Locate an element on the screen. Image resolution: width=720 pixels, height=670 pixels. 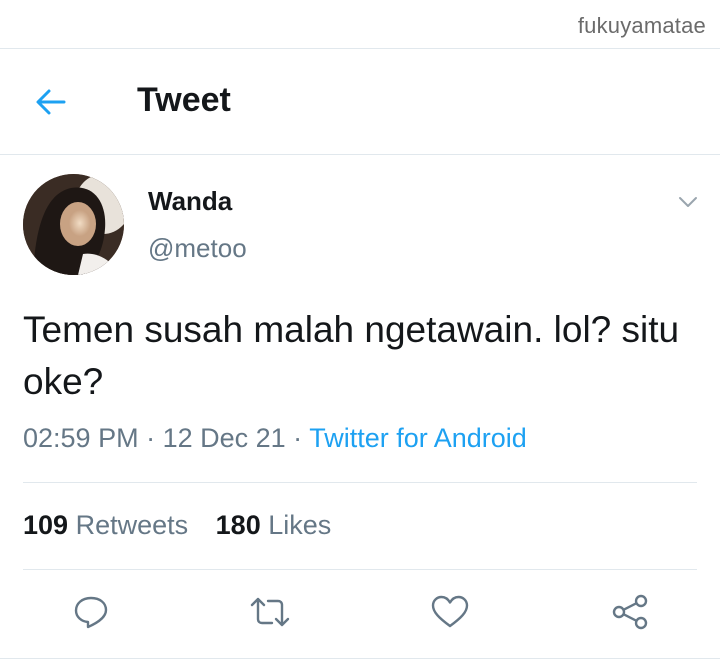
watermark: fukuyamatae is located at coordinates (641, 25).